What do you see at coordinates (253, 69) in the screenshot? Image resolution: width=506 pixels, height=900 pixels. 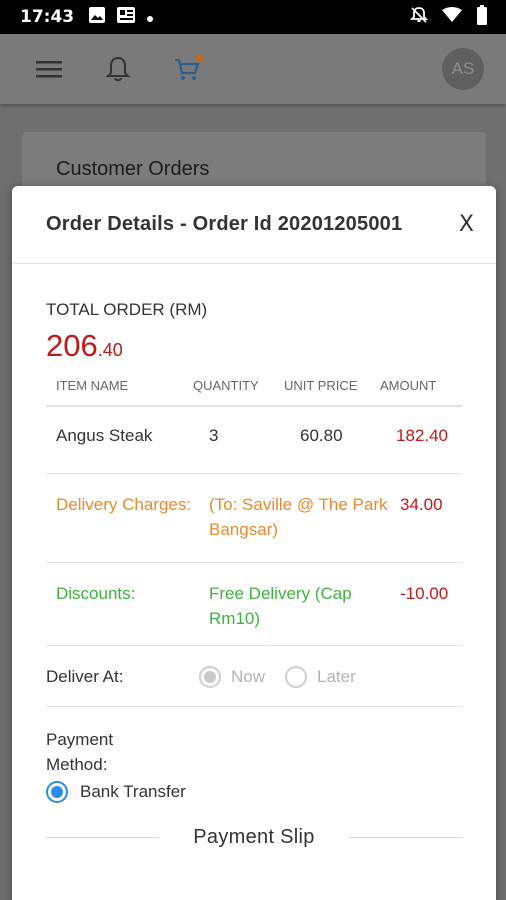 I see `app-bar: AS` at bounding box center [253, 69].